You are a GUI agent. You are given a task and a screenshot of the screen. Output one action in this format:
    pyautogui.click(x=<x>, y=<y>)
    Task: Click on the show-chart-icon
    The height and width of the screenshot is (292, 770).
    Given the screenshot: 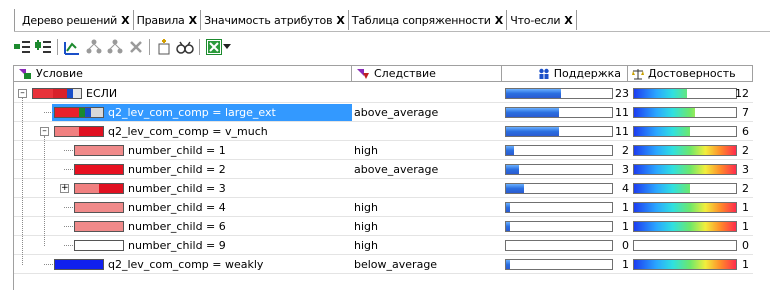 What is the action you would take?
    pyautogui.click(x=72, y=47)
    